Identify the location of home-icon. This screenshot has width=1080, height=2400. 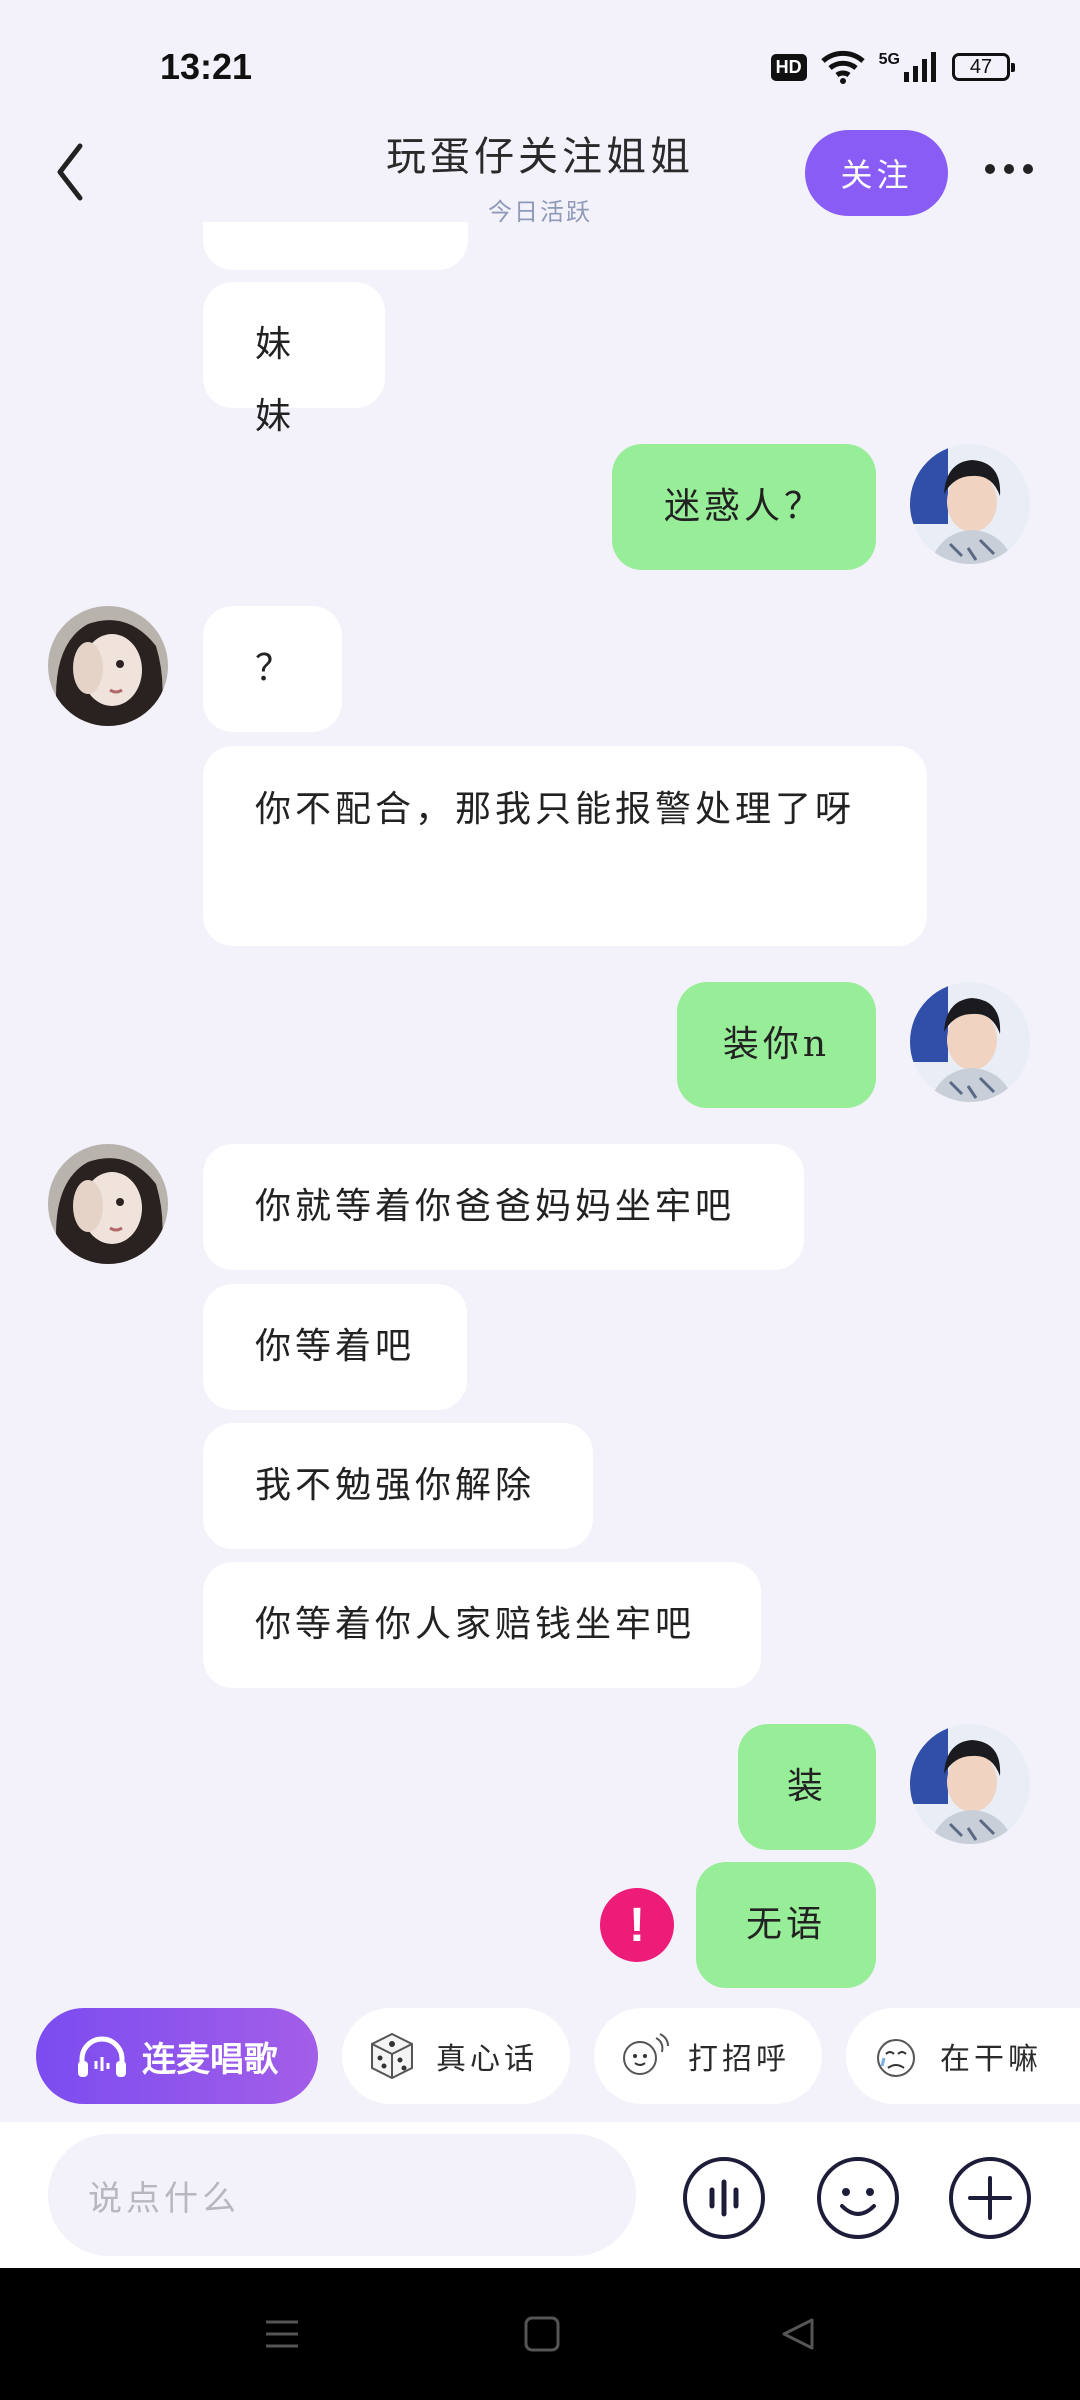
(542, 2334).